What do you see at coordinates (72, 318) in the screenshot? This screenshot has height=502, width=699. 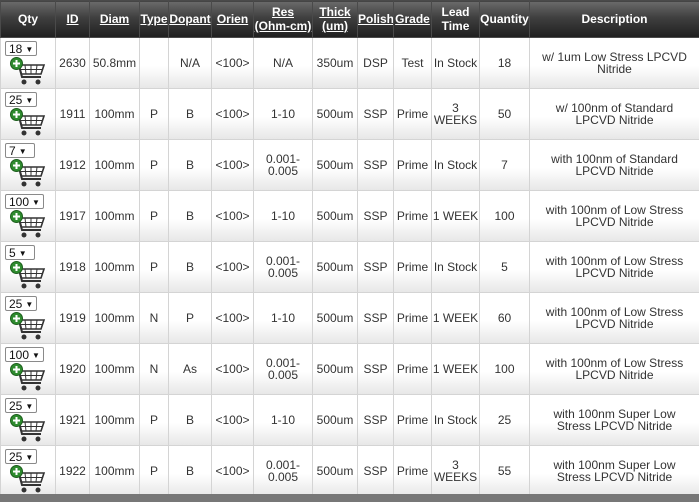 I see `cell-id: 1919` at bounding box center [72, 318].